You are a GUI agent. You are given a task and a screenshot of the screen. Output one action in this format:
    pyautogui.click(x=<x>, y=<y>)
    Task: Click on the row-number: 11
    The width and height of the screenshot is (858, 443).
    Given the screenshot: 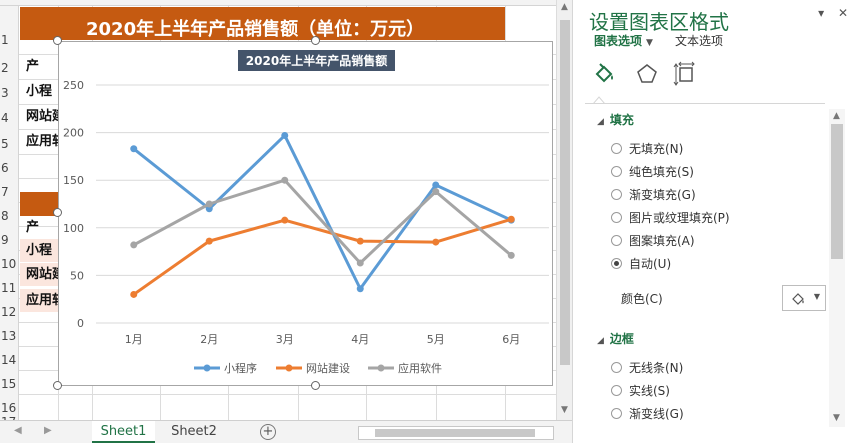 What is the action you would take?
    pyautogui.click(x=9, y=288)
    